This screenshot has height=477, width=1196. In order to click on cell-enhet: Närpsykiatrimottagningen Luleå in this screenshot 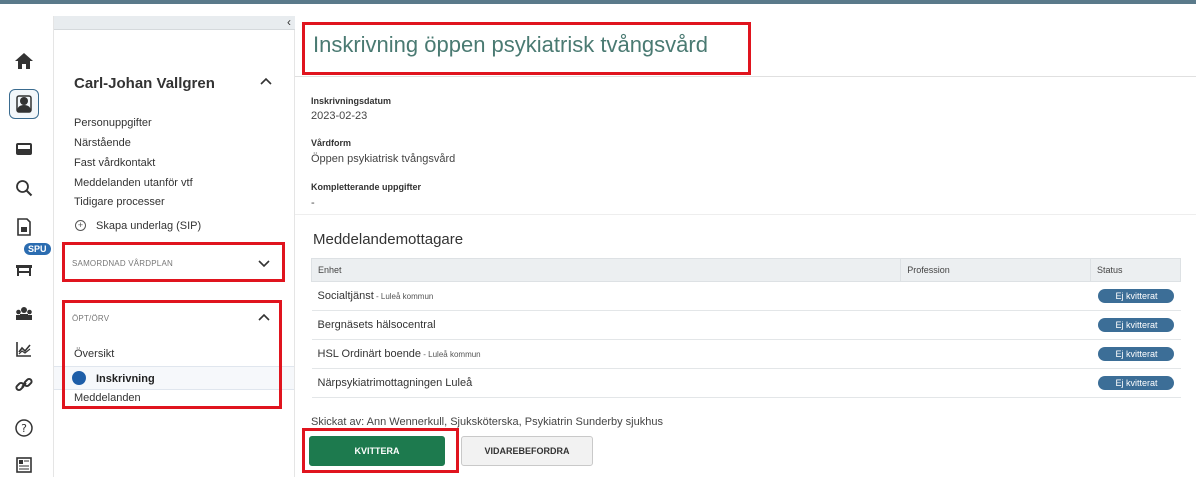, I will do `click(606, 383)`.